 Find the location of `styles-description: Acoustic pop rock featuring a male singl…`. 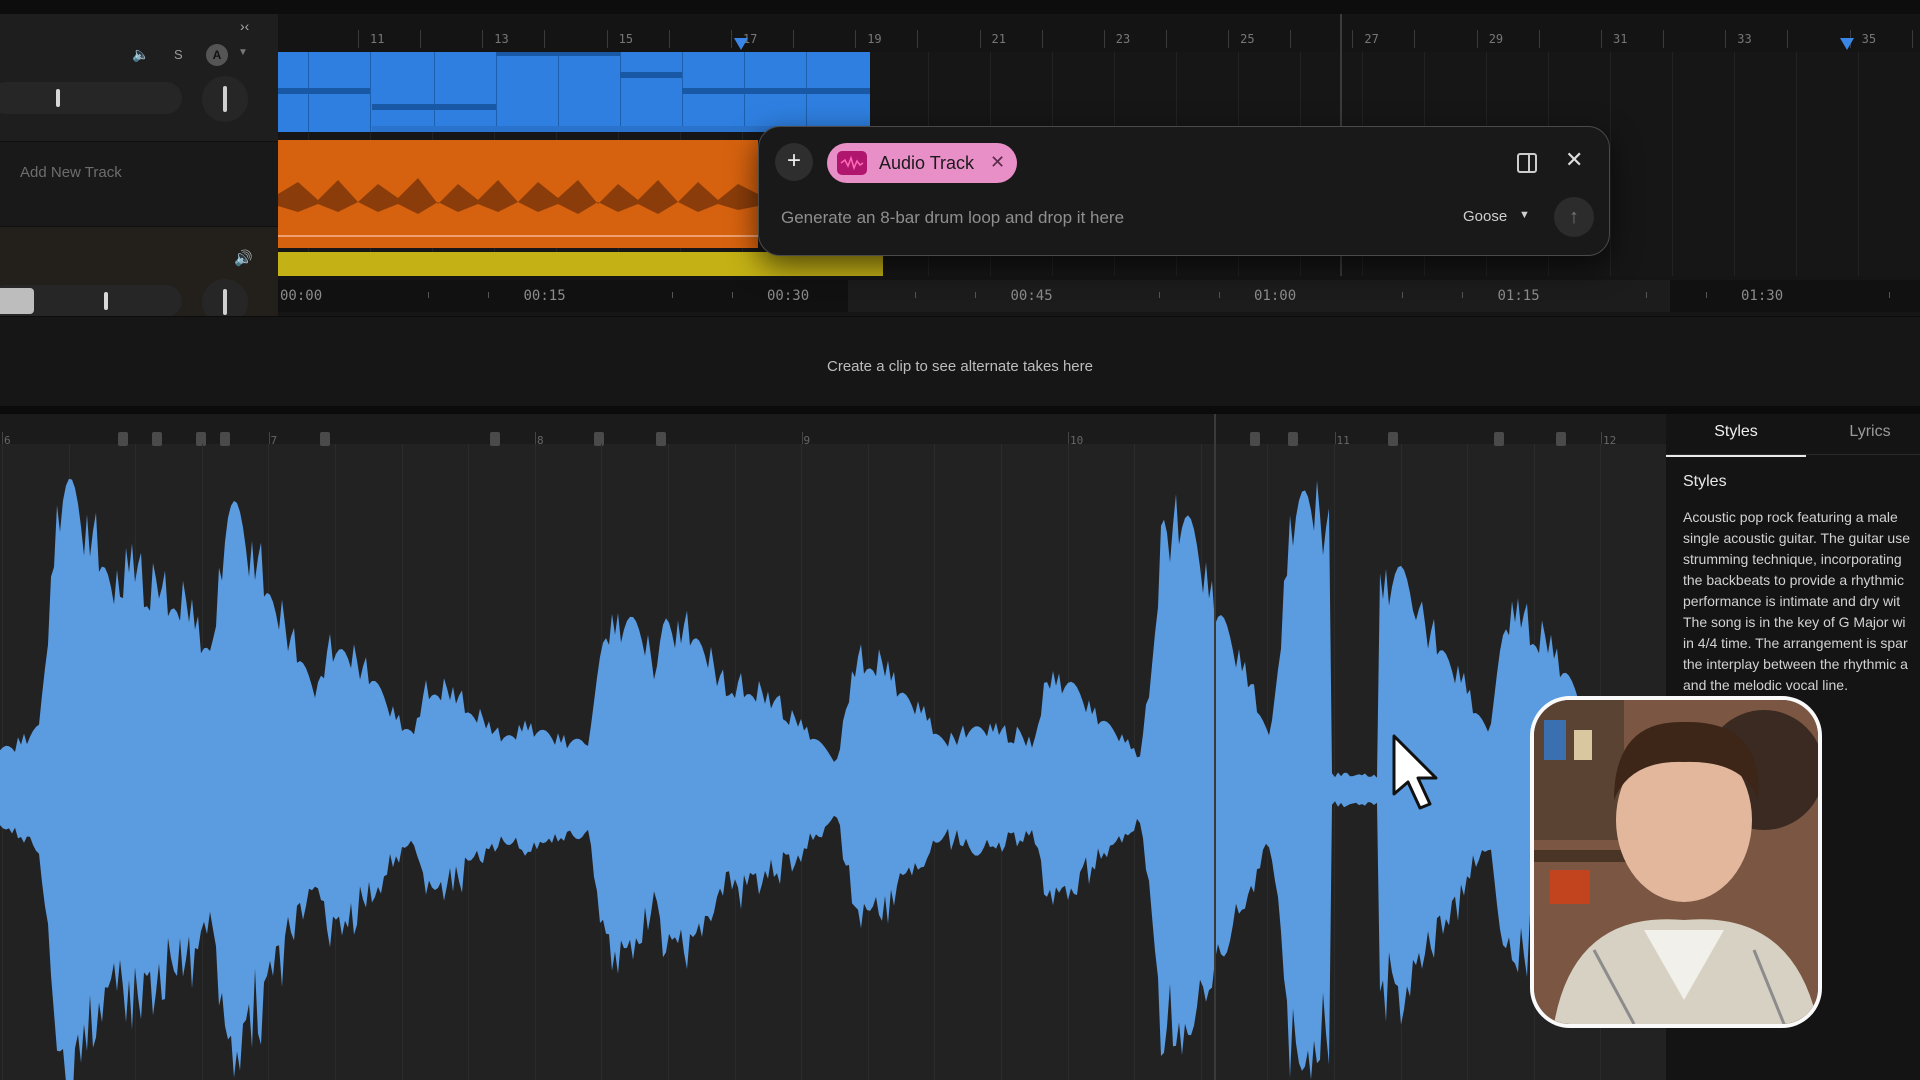

styles-description: Acoustic pop rock featuring a male singl… is located at coordinates (1801, 600).